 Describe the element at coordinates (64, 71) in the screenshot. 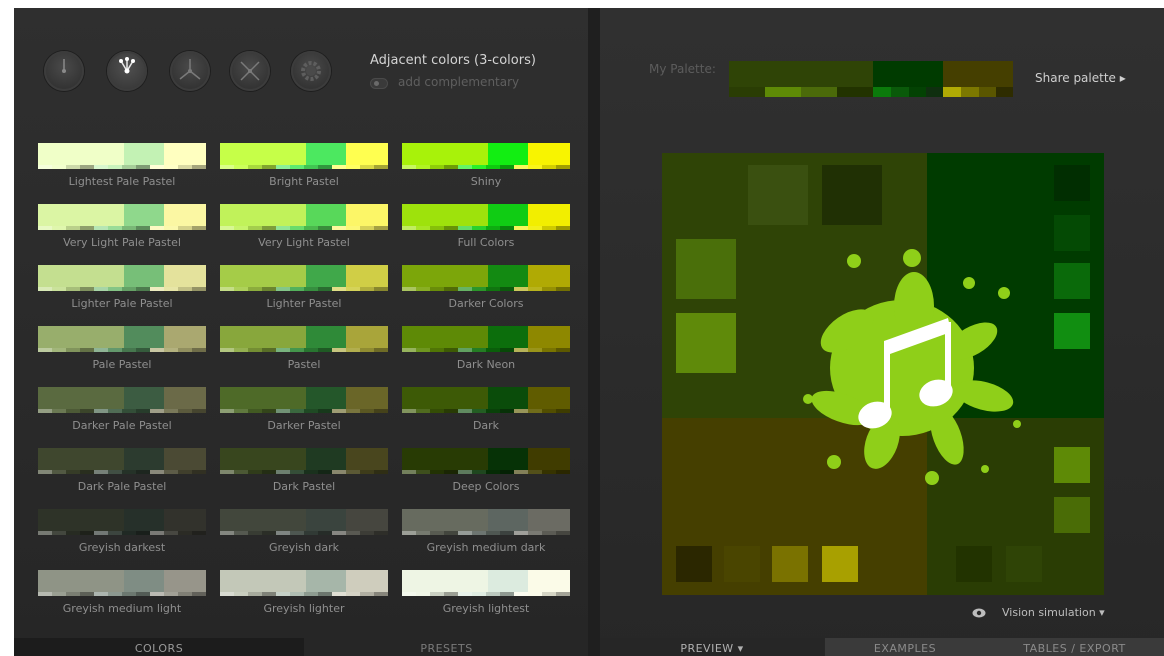

I see `mono-scheme-wheel` at that location.